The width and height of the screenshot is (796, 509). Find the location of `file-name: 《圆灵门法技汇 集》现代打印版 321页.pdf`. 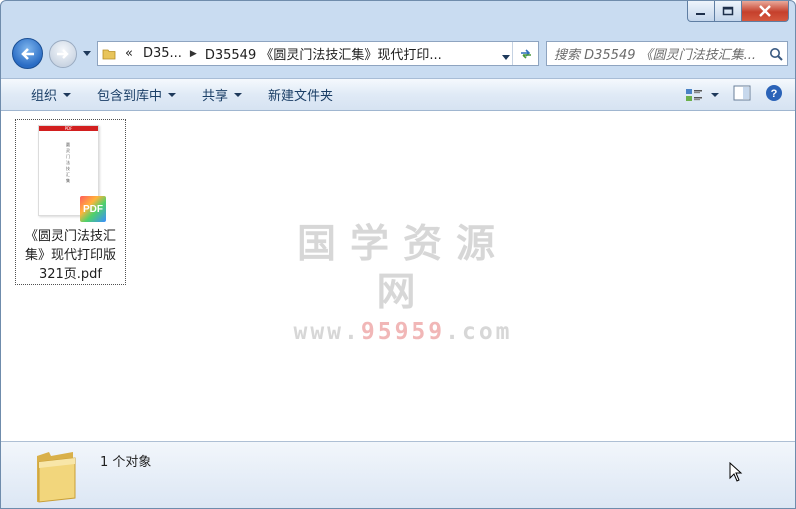

file-name: 《圆灵门法技汇 集》现代打印版 321页.pdf is located at coordinates (70, 255).